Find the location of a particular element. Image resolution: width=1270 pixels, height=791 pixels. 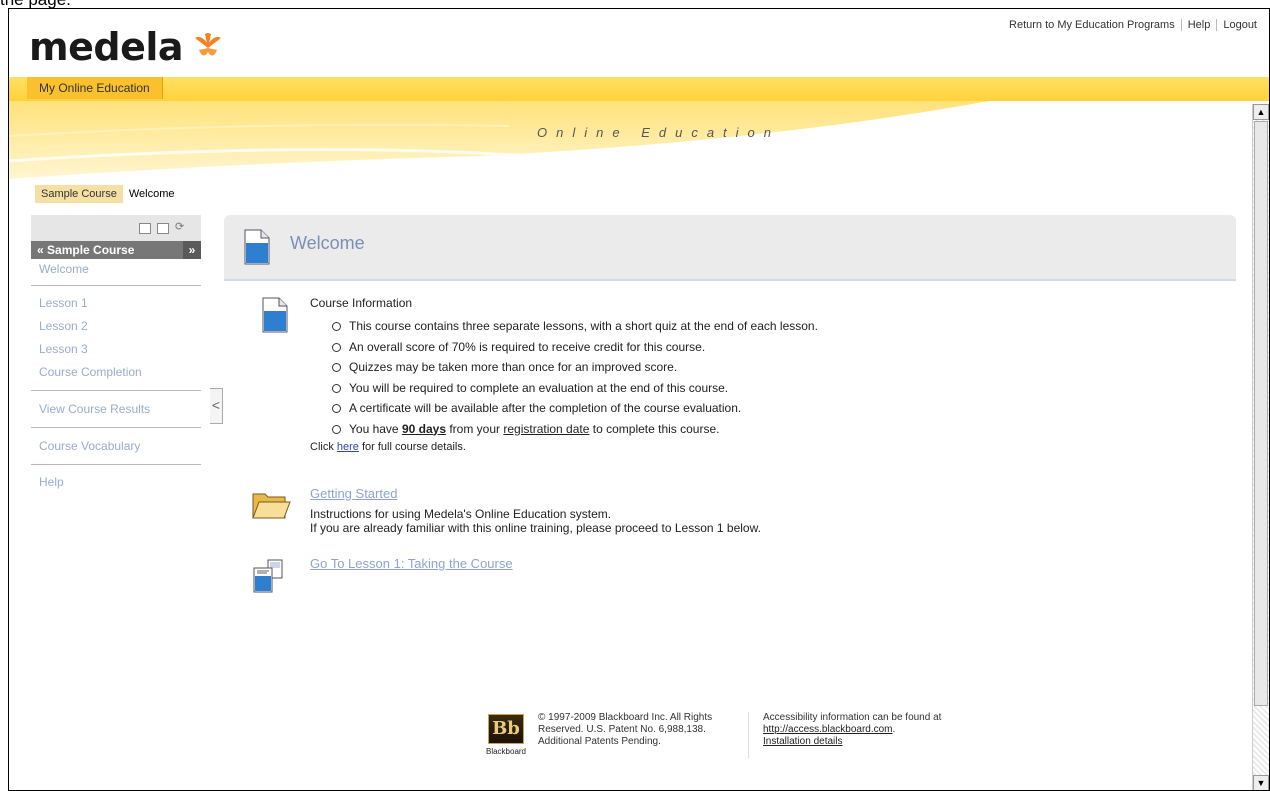

breadcrumb: Sample Course Welcome is located at coordinates (107, 194).